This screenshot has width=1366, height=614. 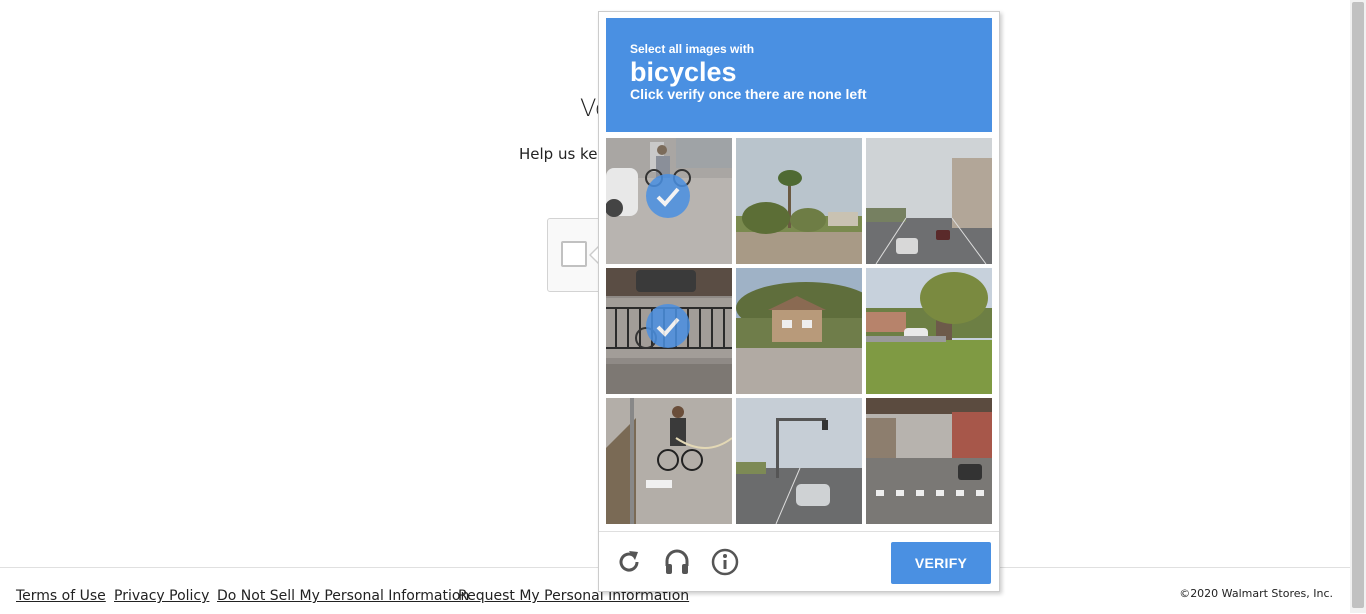 What do you see at coordinates (574, 254) in the screenshot?
I see `captcha-checkbox` at bounding box center [574, 254].